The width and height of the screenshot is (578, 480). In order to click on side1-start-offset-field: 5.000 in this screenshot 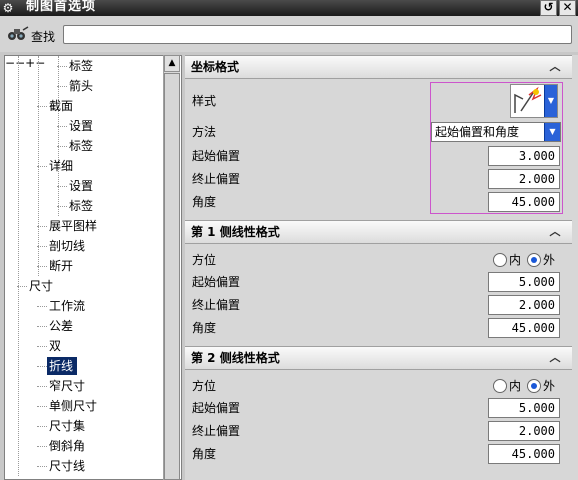, I will do `click(524, 282)`.